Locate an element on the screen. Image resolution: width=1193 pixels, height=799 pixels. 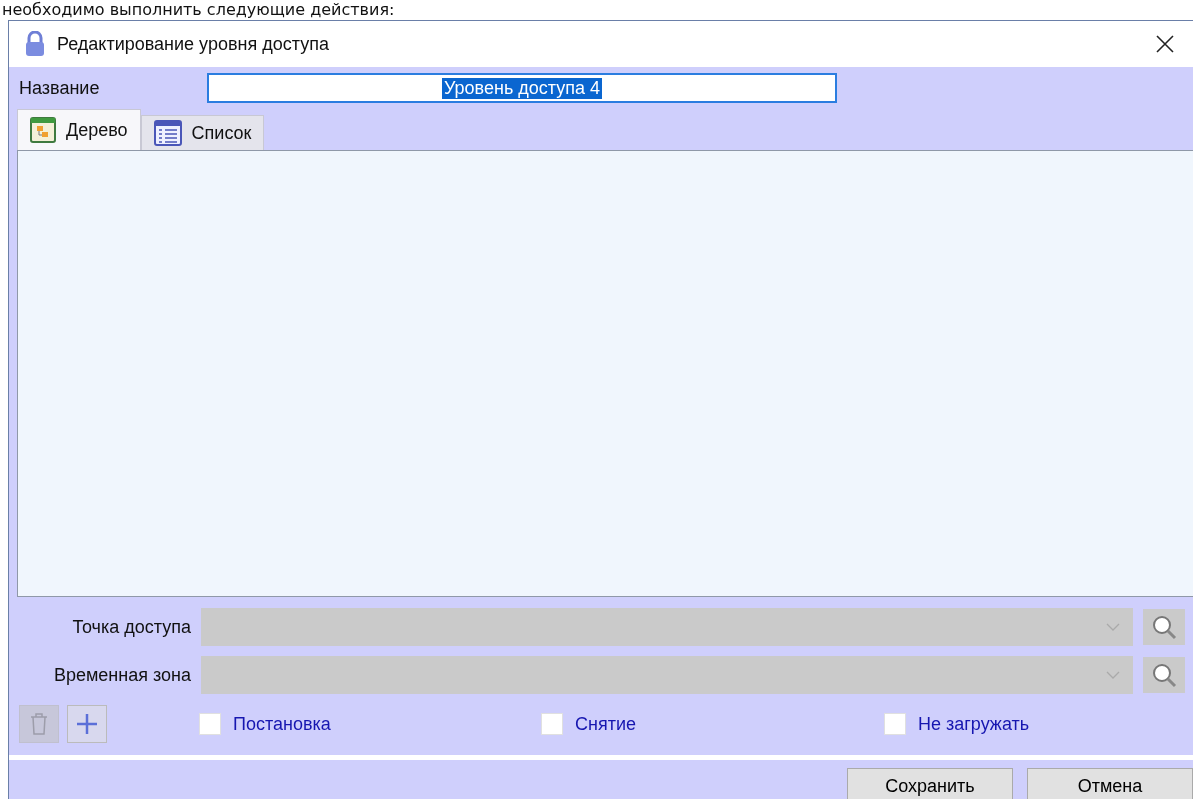
name-label: Название is located at coordinates (60, 88).